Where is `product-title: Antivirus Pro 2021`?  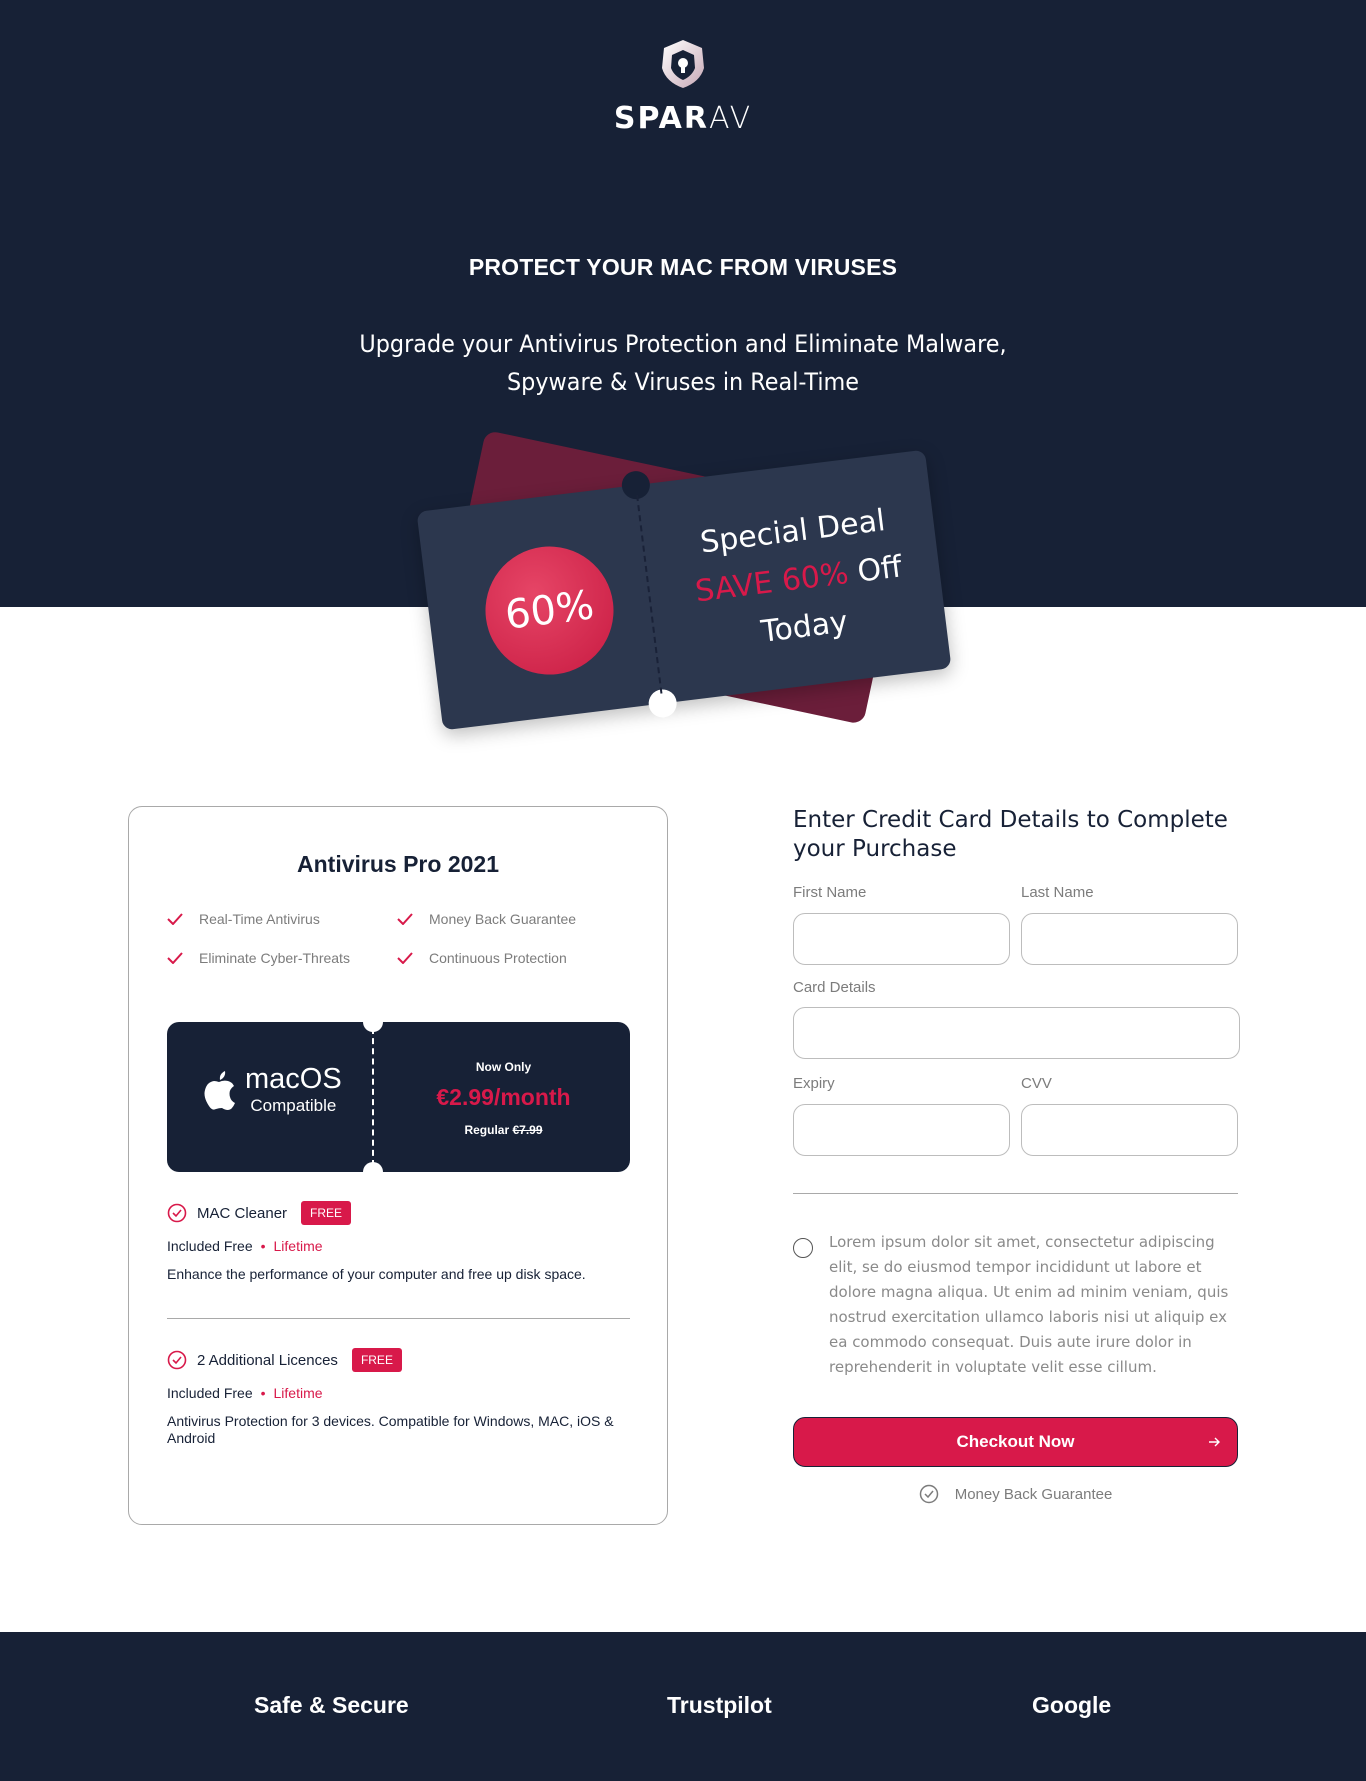
product-title: Antivirus Pro 2021 is located at coordinates (398, 864).